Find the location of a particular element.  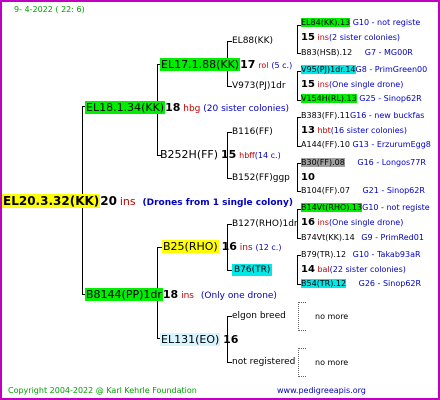

gen4-row-7: B383(FF).11G16 - new buckfas is located at coordinates (362, 116).